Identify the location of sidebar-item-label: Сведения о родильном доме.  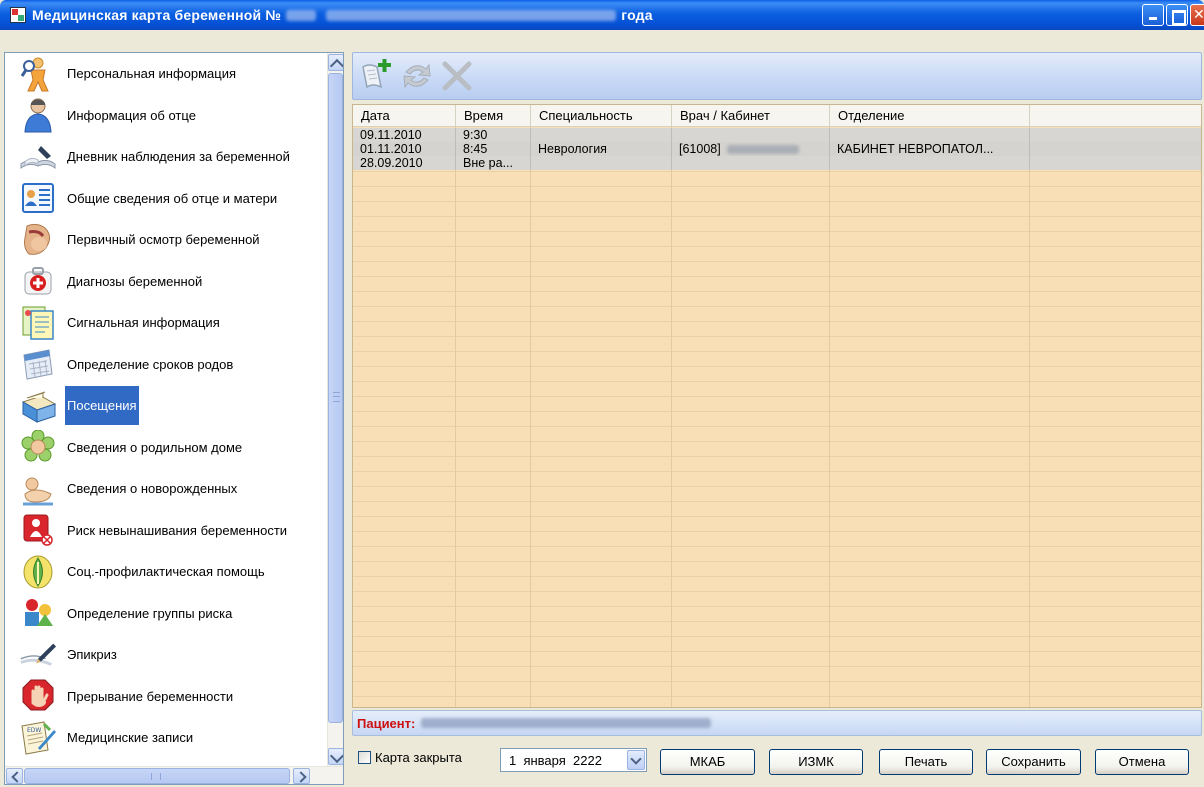
(155, 447).